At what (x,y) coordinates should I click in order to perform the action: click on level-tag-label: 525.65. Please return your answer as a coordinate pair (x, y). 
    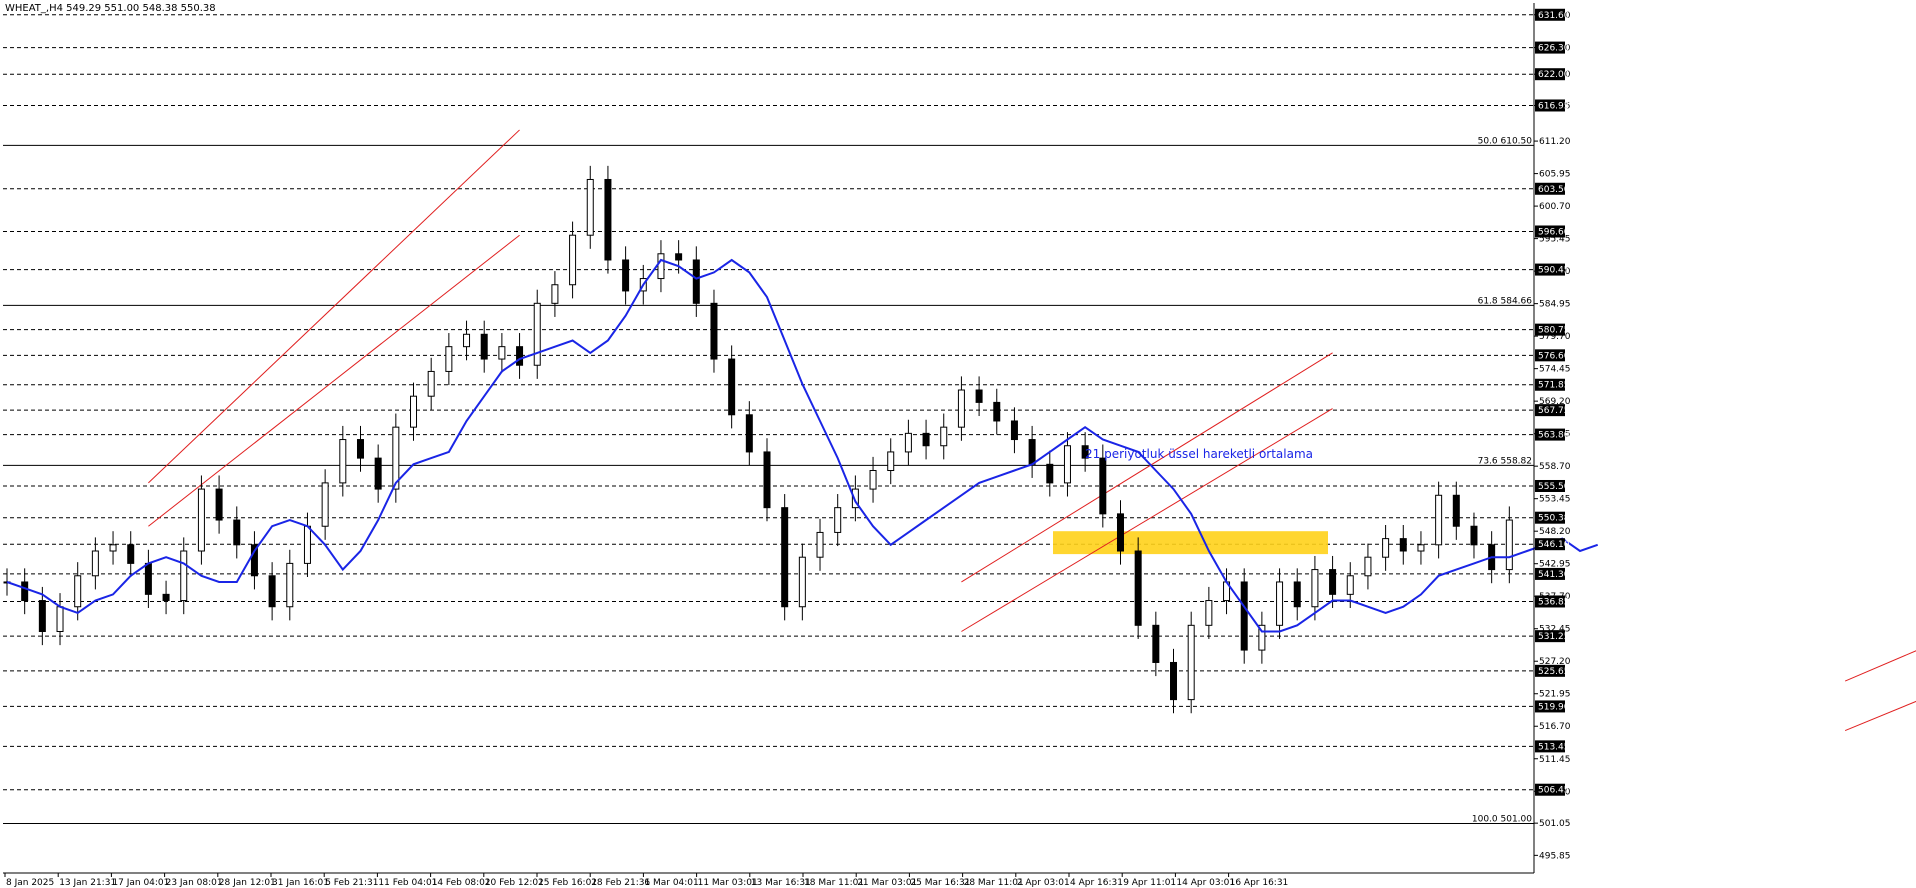
    Looking at the image, I should click on (1554, 672).